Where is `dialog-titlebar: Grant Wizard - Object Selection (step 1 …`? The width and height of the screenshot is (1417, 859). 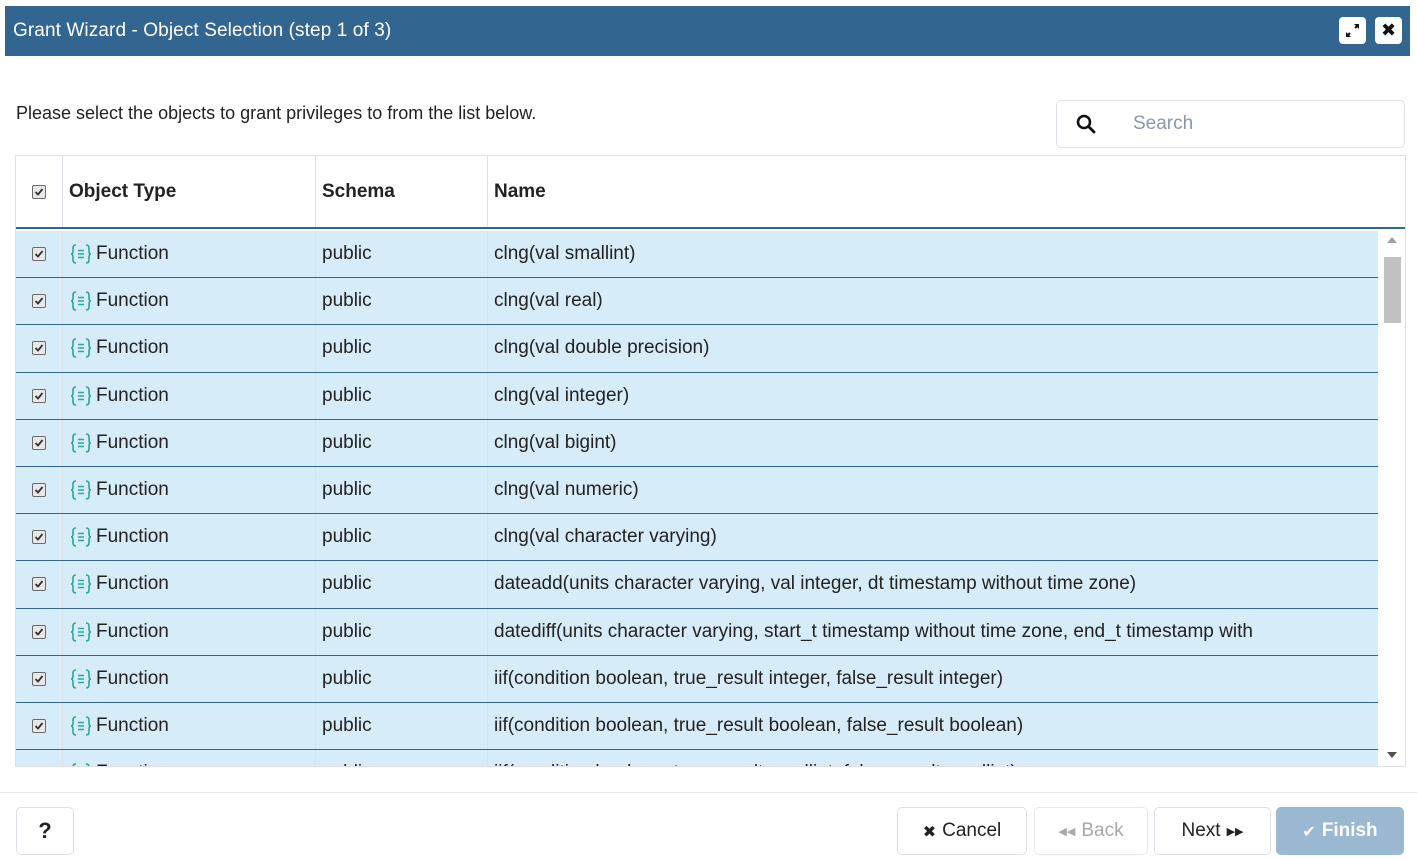
dialog-titlebar: Grant Wizard - Object Selection (step 1 … is located at coordinates (707, 31).